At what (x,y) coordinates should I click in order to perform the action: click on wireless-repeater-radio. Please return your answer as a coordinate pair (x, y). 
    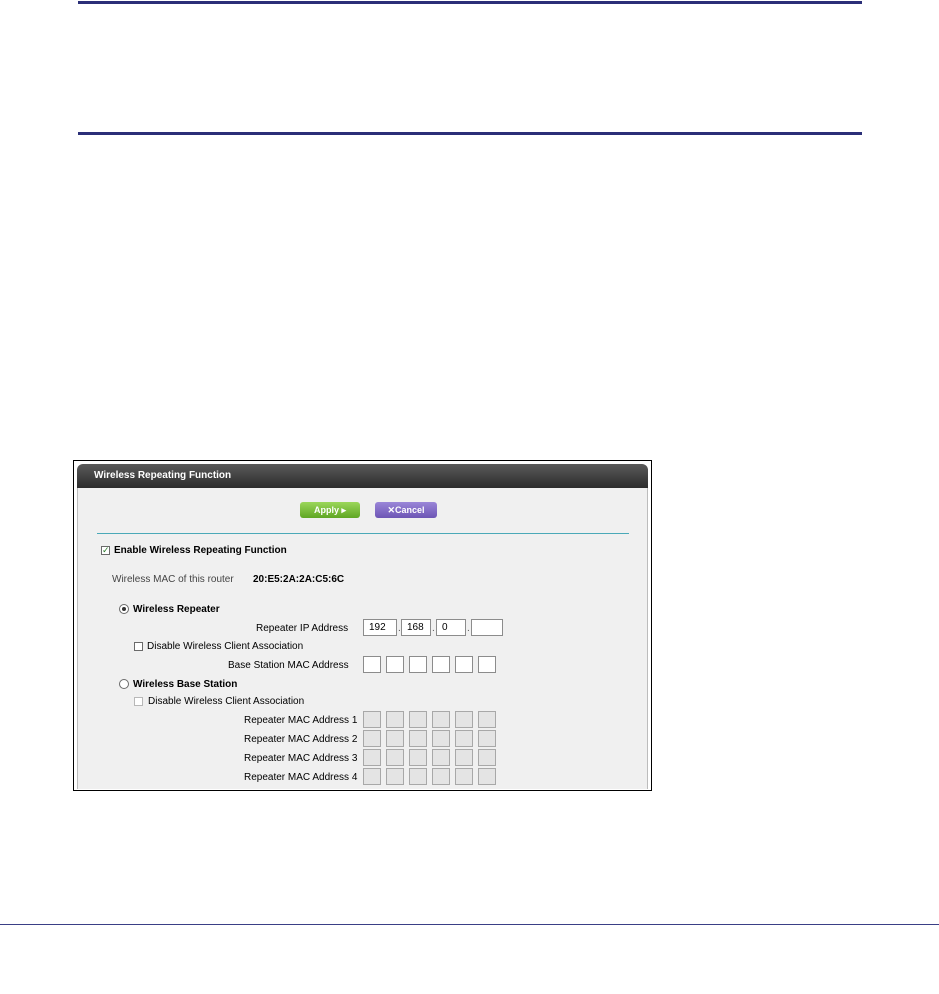
    Looking at the image, I should click on (124, 609).